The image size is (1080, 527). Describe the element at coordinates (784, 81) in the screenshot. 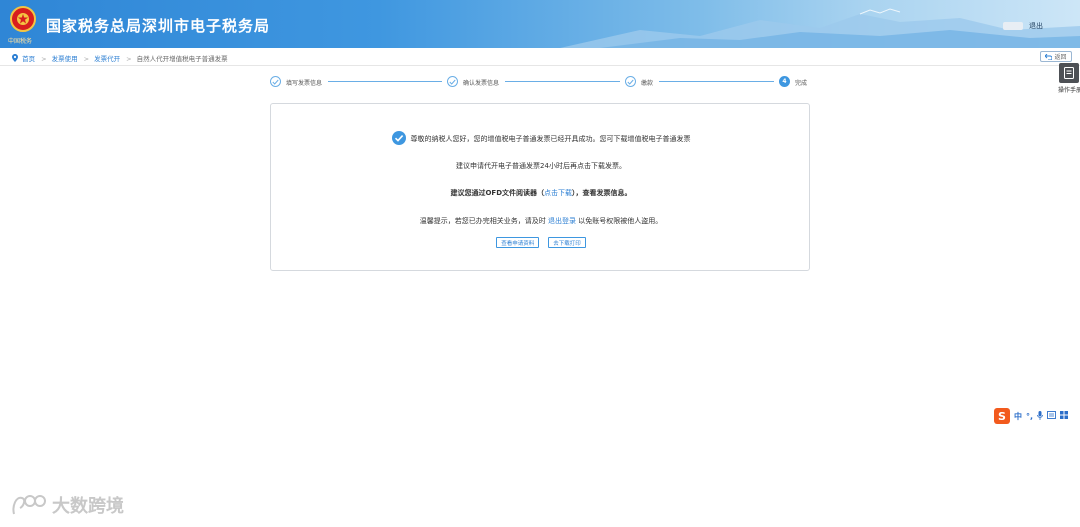

I see `step-4-number: 4` at that location.